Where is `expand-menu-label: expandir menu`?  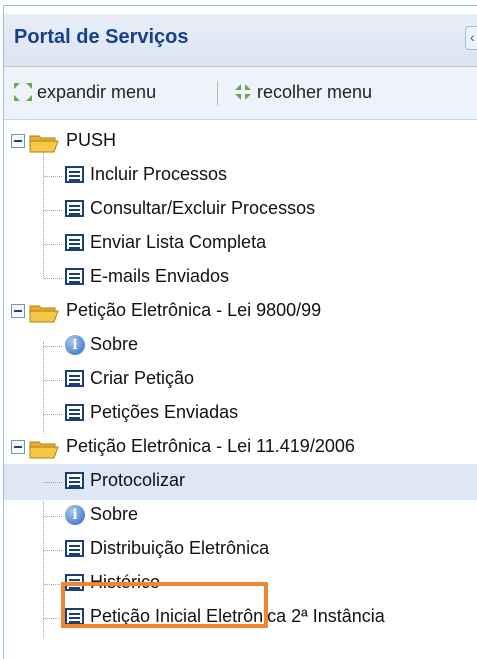 expand-menu-label: expandir menu is located at coordinates (97, 91).